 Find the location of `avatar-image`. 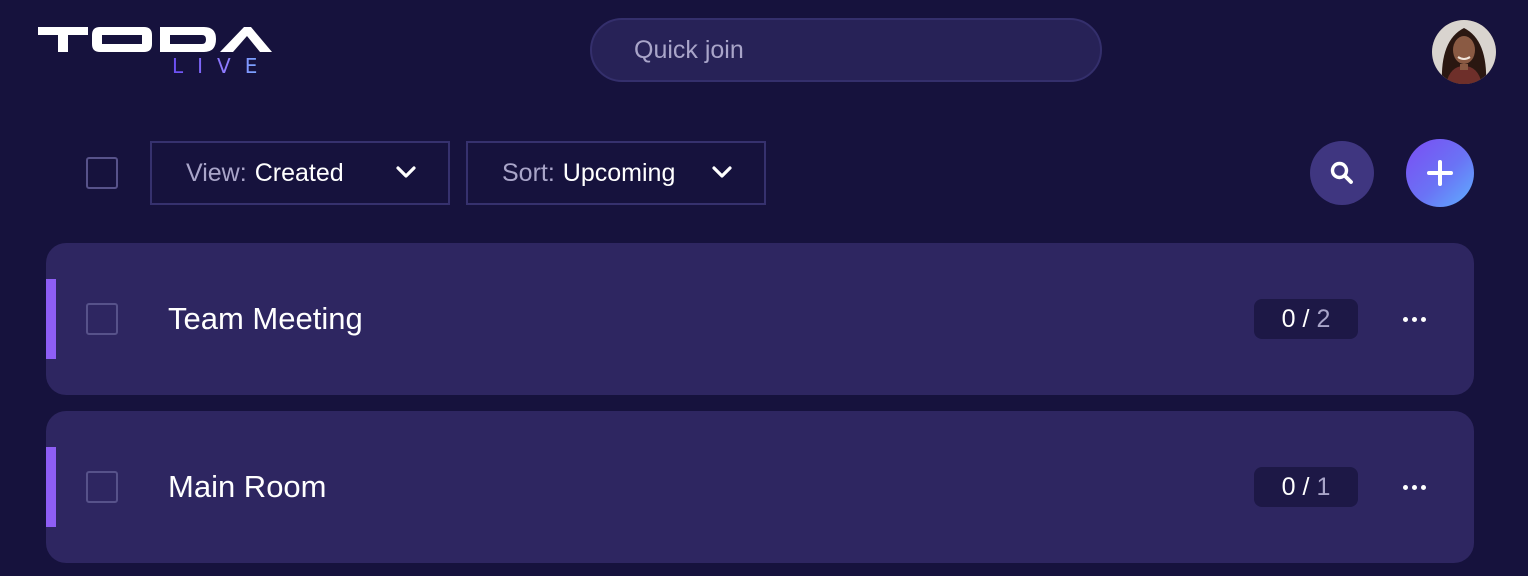

avatar-image is located at coordinates (1464, 52).